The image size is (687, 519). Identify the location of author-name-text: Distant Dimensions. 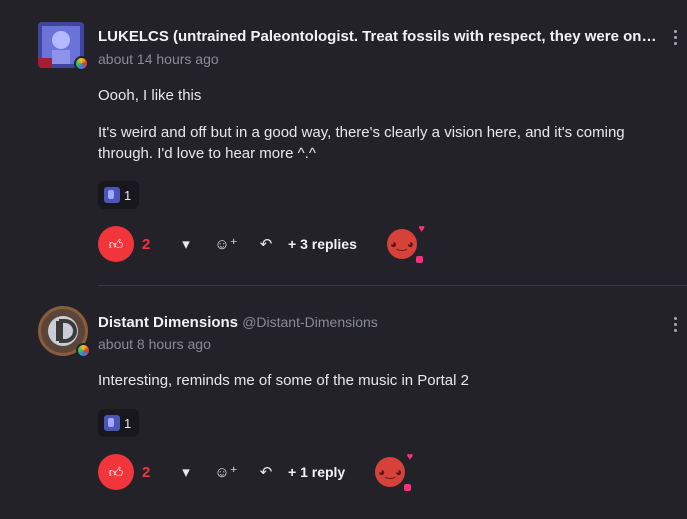
(168, 322).